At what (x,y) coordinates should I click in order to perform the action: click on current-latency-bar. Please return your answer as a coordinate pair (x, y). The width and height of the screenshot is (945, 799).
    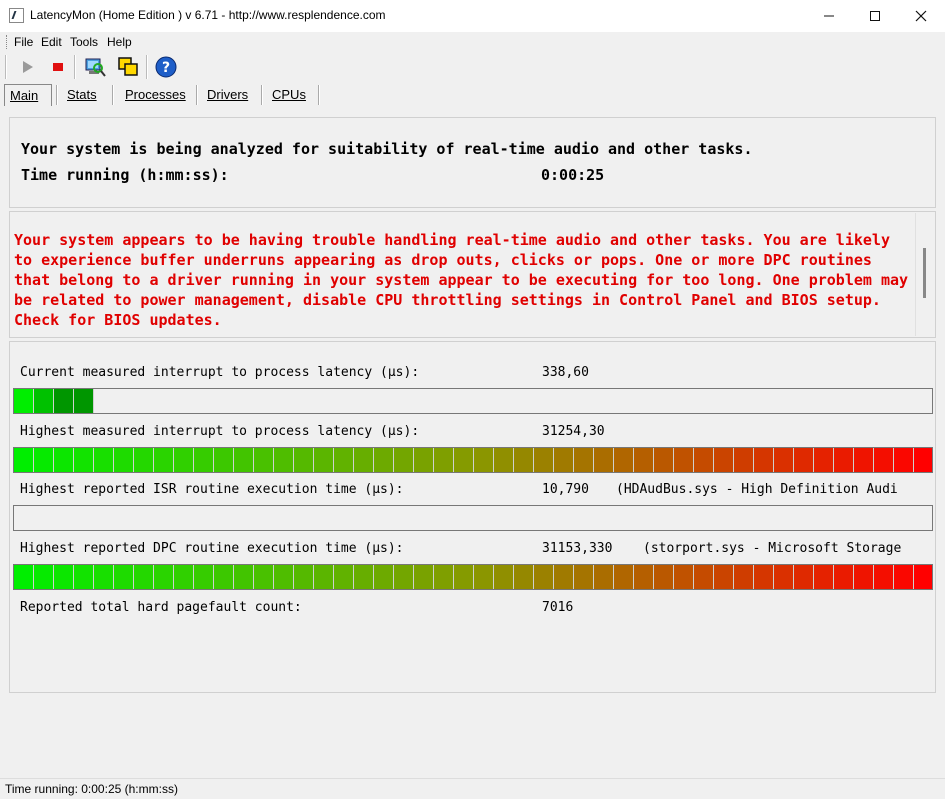
    Looking at the image, I should click on (473, 401).